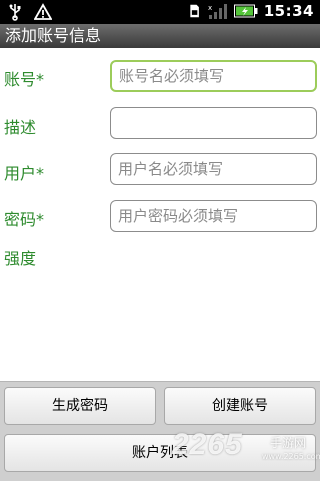 The height and width of the screenshot is (481, 320). I want to click on password-input: 用户密码必须填写, so click(213, 216).